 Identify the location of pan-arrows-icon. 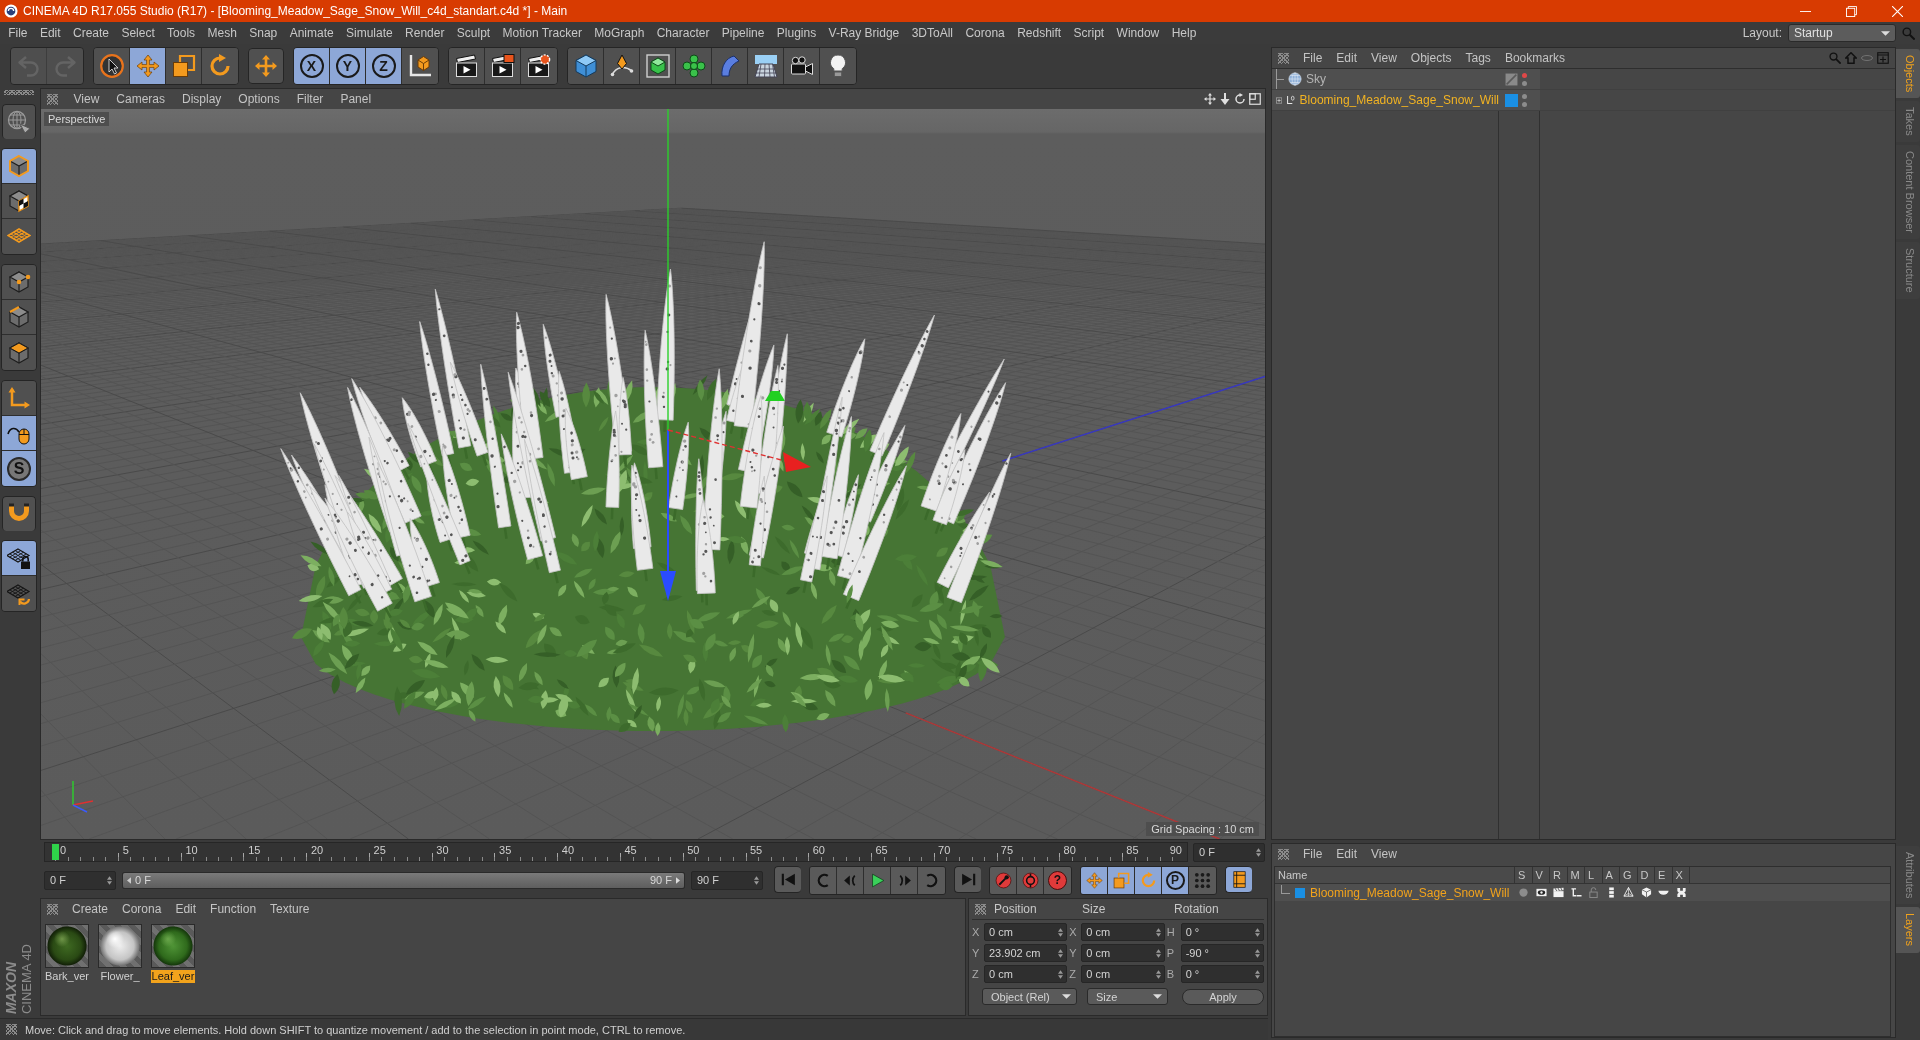
(1210, 99).